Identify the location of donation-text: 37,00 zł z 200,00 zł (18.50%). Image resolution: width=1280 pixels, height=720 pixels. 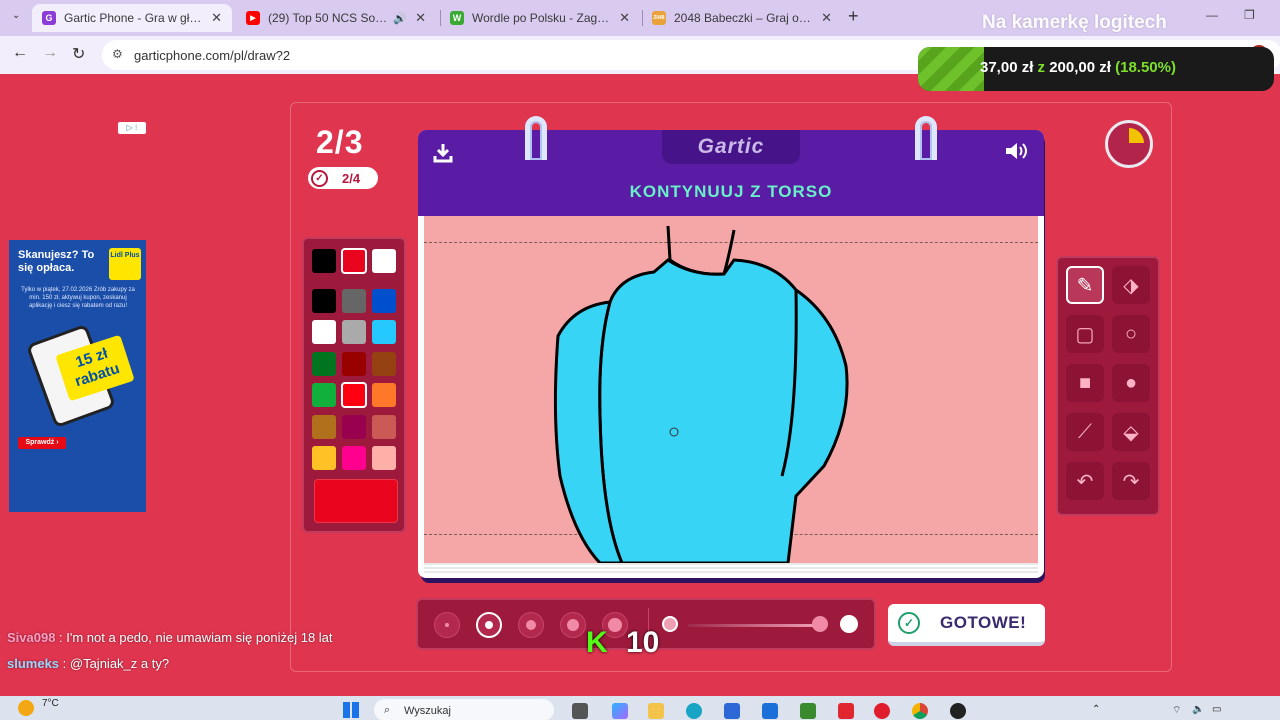
(1078, 67).